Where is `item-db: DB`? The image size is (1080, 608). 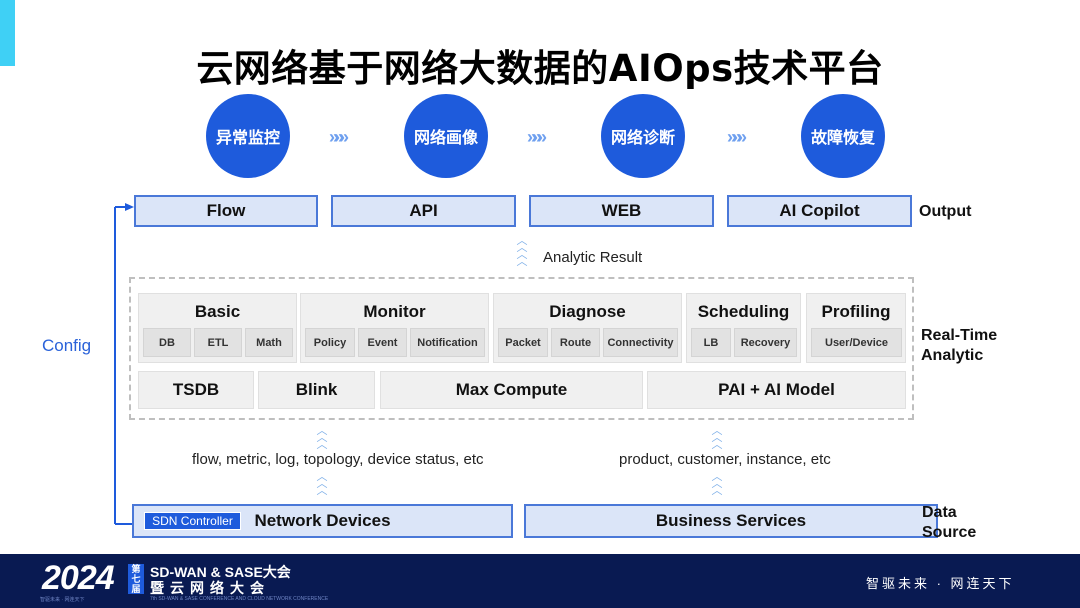 item-db: DB is located at coordinates (167, 342).